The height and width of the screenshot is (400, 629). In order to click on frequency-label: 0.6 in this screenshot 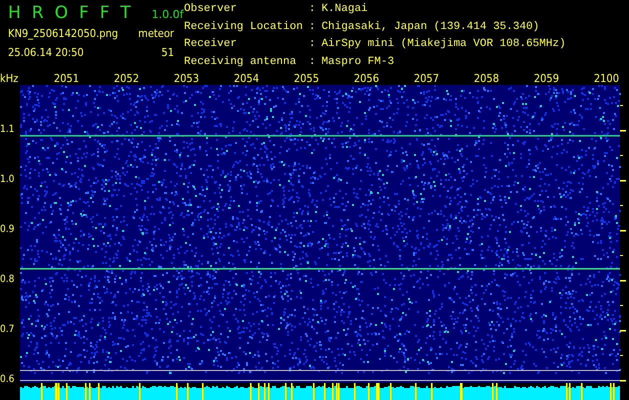, I will do `click(7, 379)`.